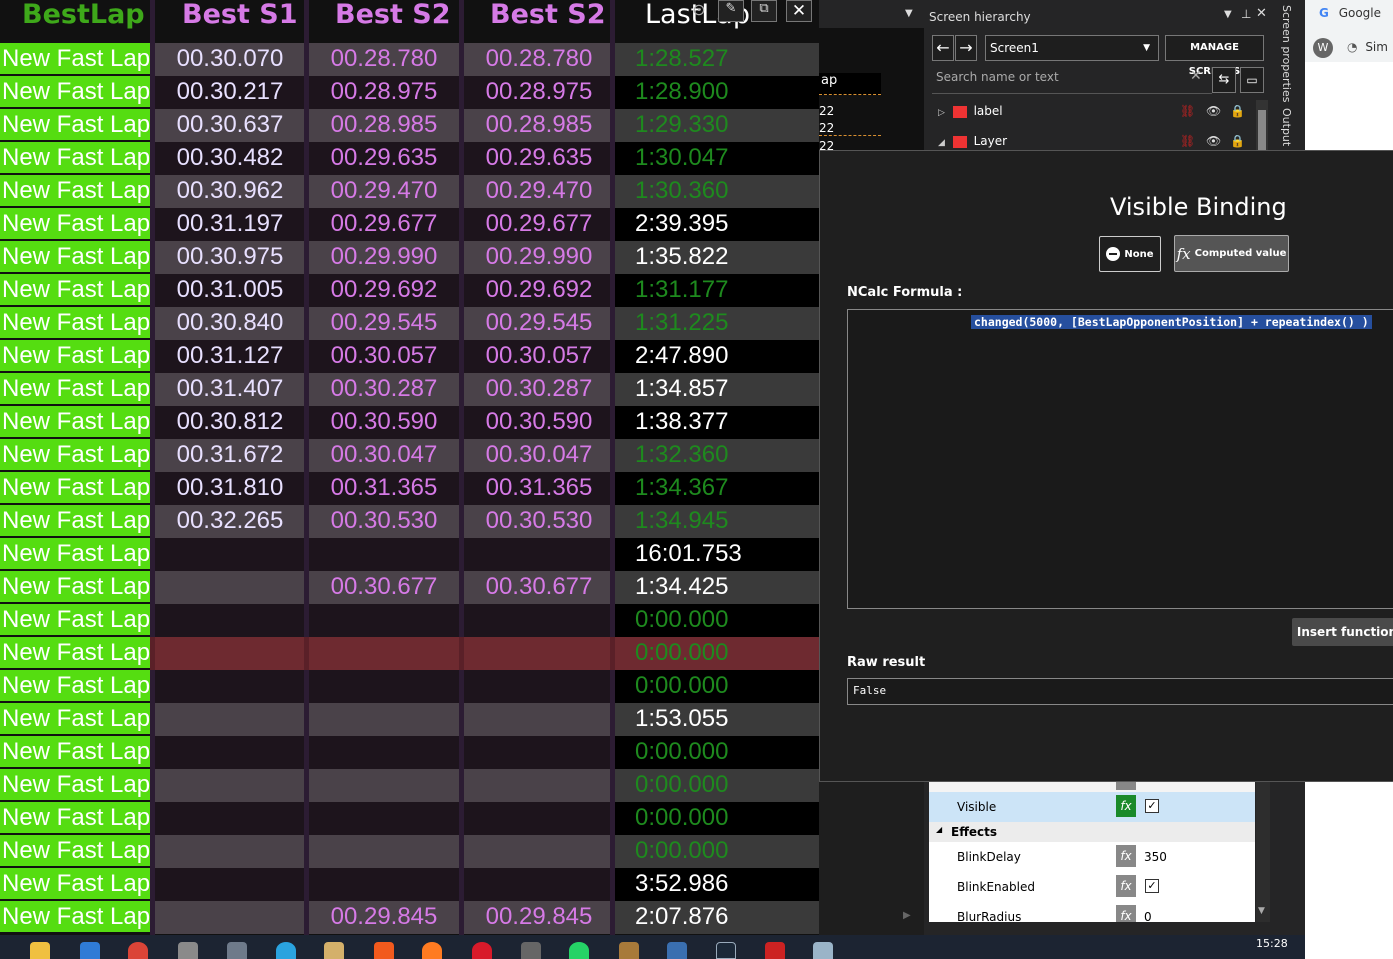 The image size is (1393, 959). What do you see at coordinates (1155, 857) in the screenshot?
I see `property-value: 350` at bounding box center [1155, 857].